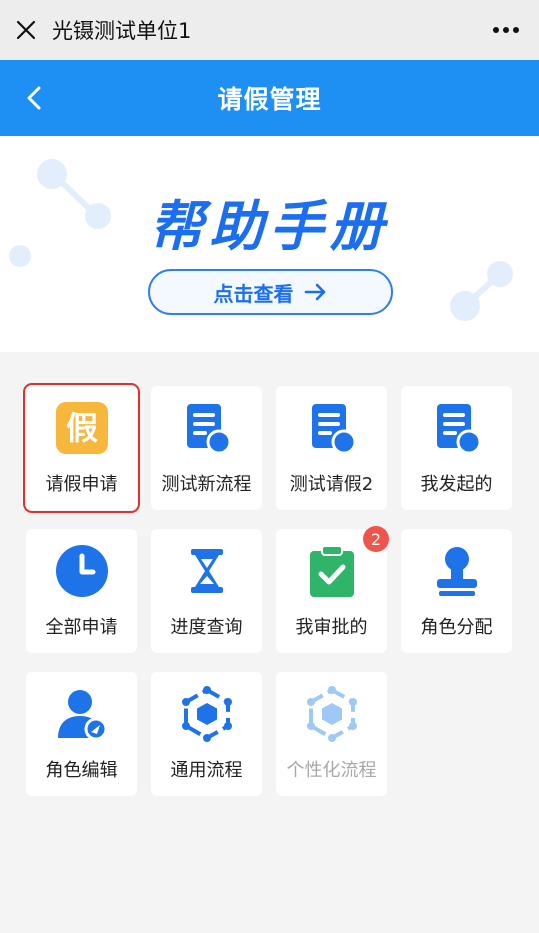 The width and height of the screenshot is (539, 933). I want to click on view-help-button: 点击查看, so click(270, 292).